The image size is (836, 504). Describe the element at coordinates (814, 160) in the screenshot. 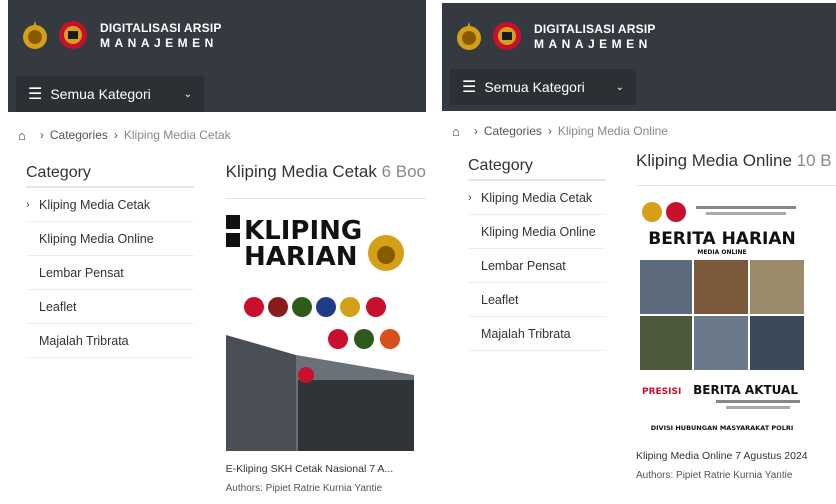

I see `item-count: 10 B` at that location.